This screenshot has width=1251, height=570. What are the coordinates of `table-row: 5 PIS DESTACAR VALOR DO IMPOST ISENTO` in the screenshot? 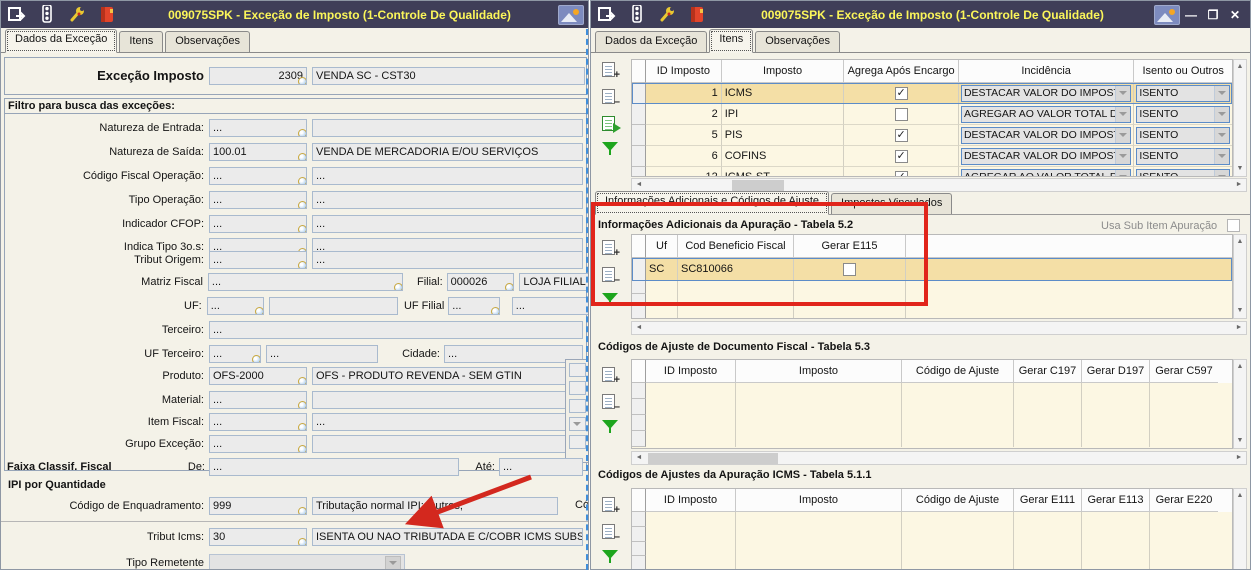 It's located at (932, 135).